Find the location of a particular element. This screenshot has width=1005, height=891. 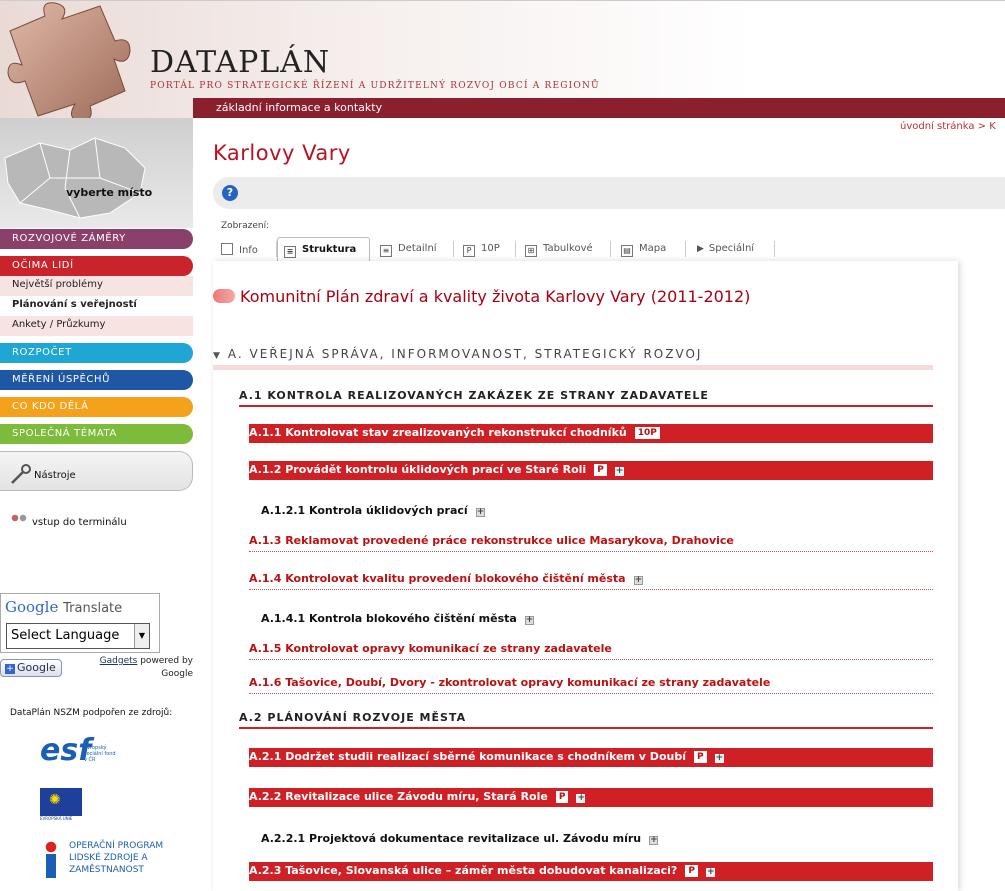

nav-ocima-lidi: OČIMA LIDÍ is located at coordinates (96, 266).